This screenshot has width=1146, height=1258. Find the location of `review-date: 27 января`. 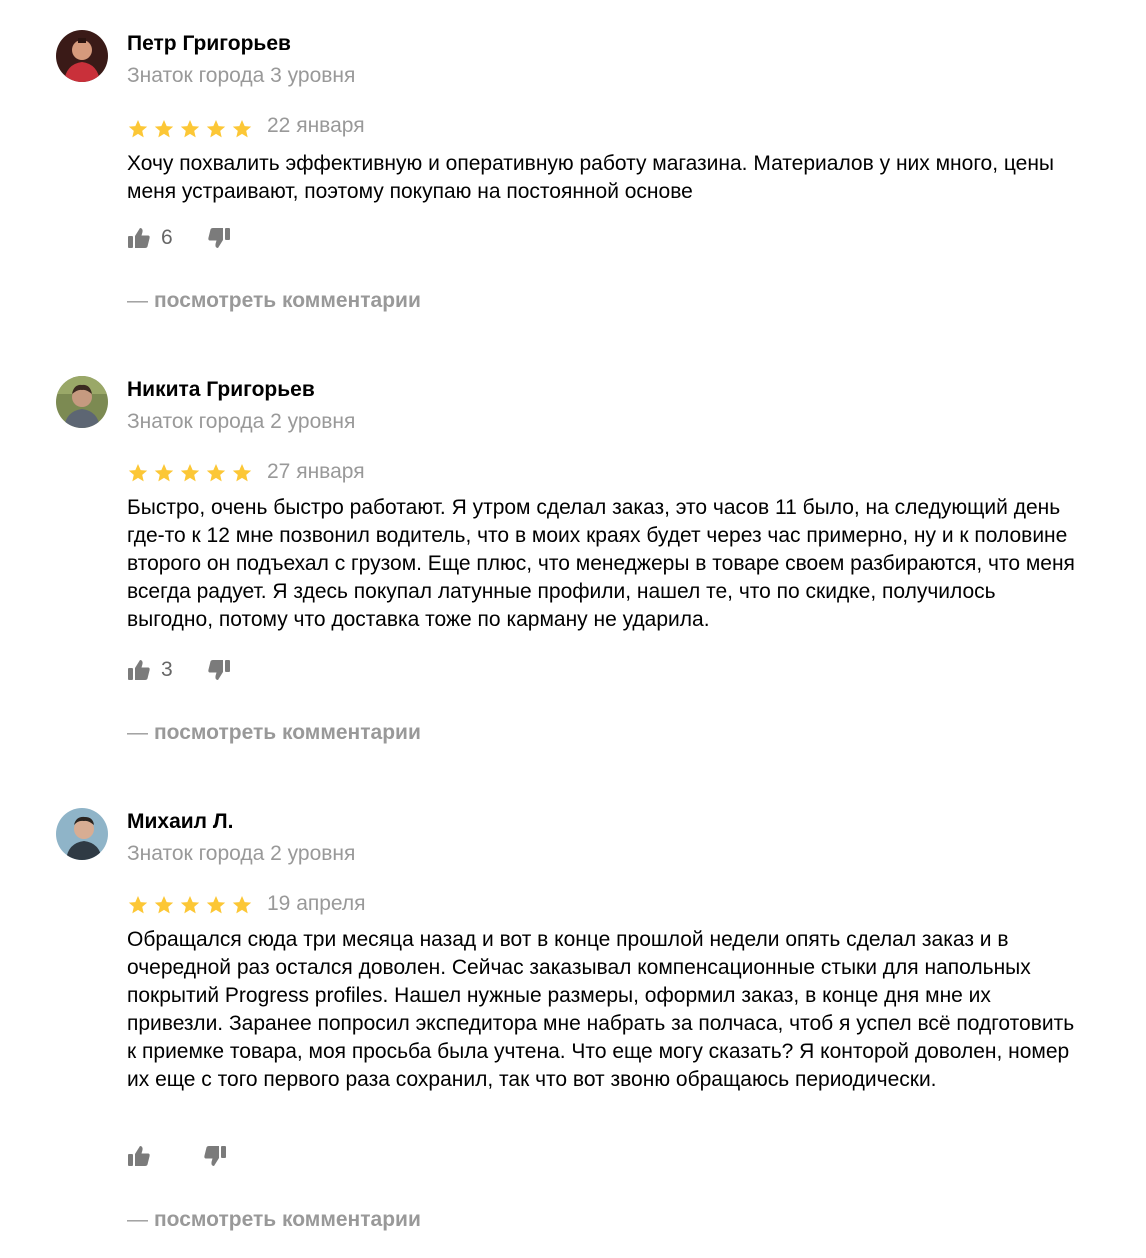

review-date: 27 января is located at coordinates (316, 471).